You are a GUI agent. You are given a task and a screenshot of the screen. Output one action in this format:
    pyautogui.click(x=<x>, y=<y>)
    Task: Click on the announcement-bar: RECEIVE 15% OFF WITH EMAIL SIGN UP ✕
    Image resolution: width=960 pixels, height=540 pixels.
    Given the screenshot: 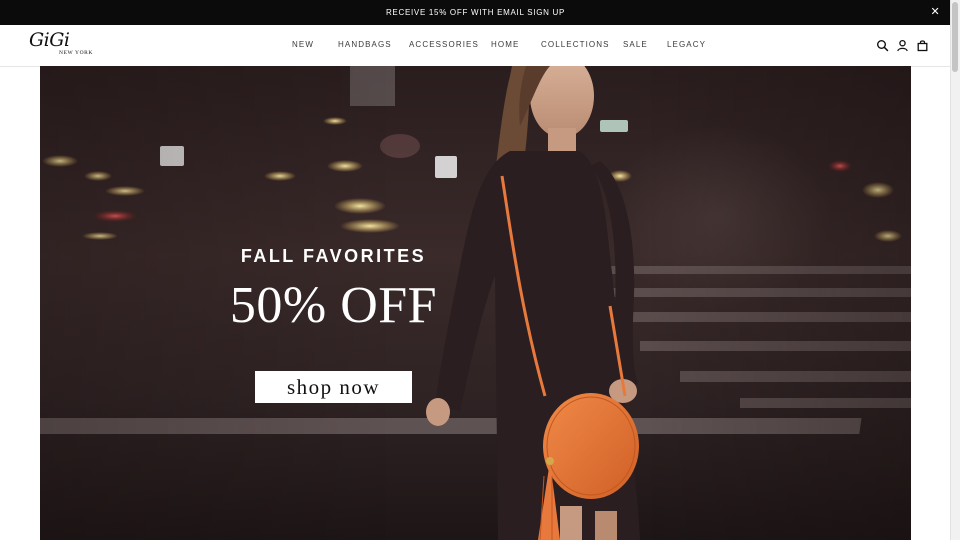 What is the action you would take?
    pyautogui.click(x=475, y=12)
    